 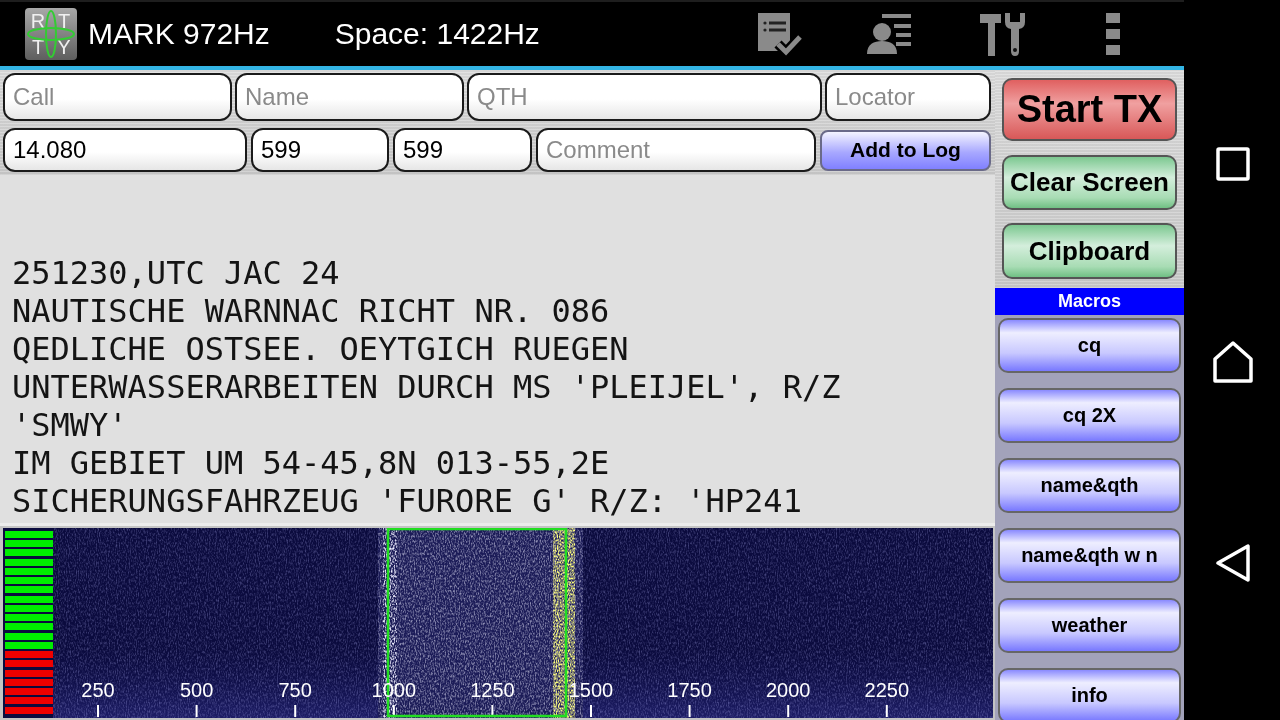 I want to click on input-field: Name, so click(x=349, y=97).